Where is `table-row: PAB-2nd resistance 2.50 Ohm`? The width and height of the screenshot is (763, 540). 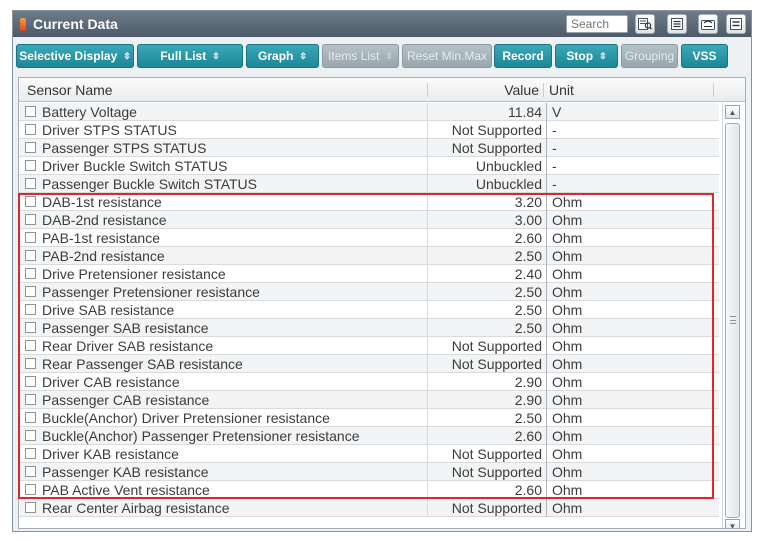
table-row: PAB-2nd resistance 2.50 Ohm is located at coordinates (369, 256).